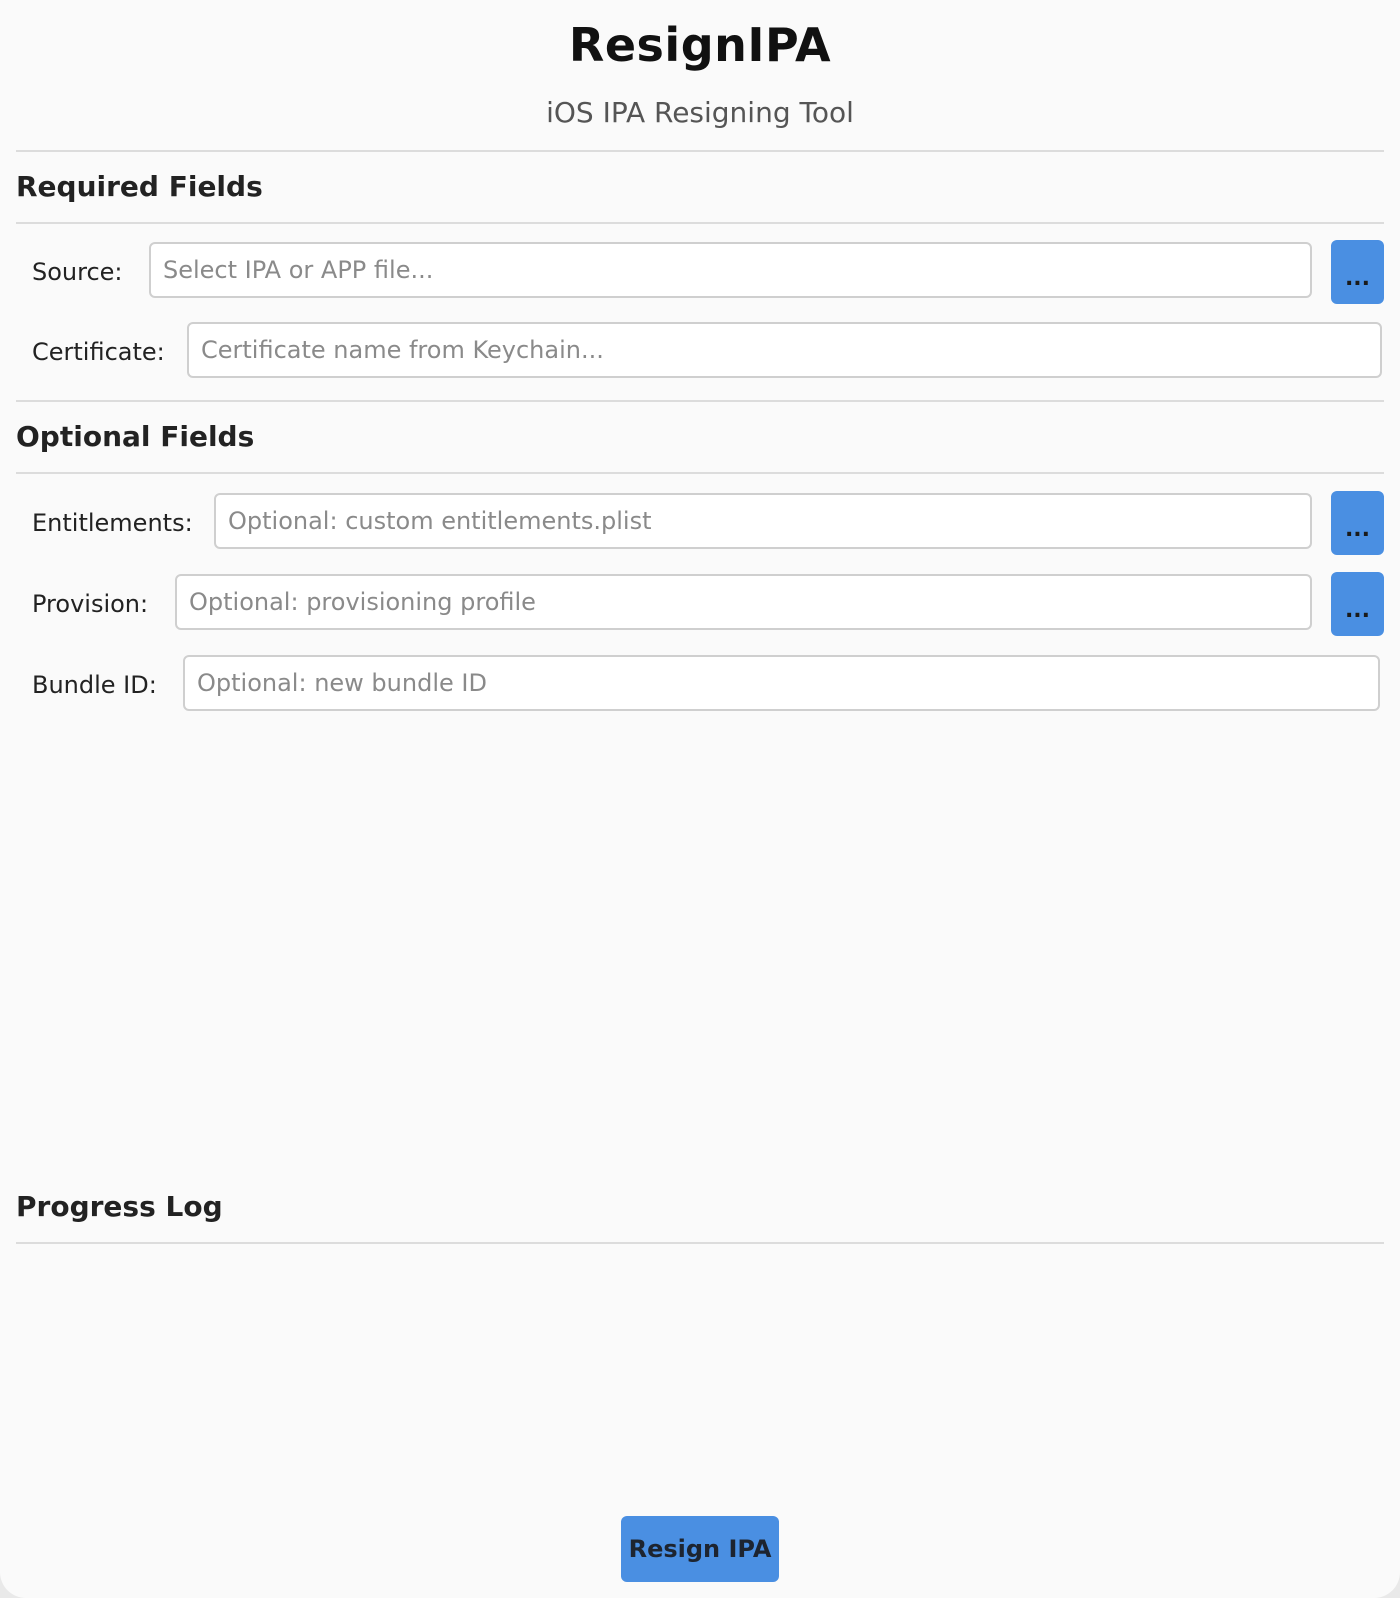  I want to click on progress-log, so click(700, 1366).